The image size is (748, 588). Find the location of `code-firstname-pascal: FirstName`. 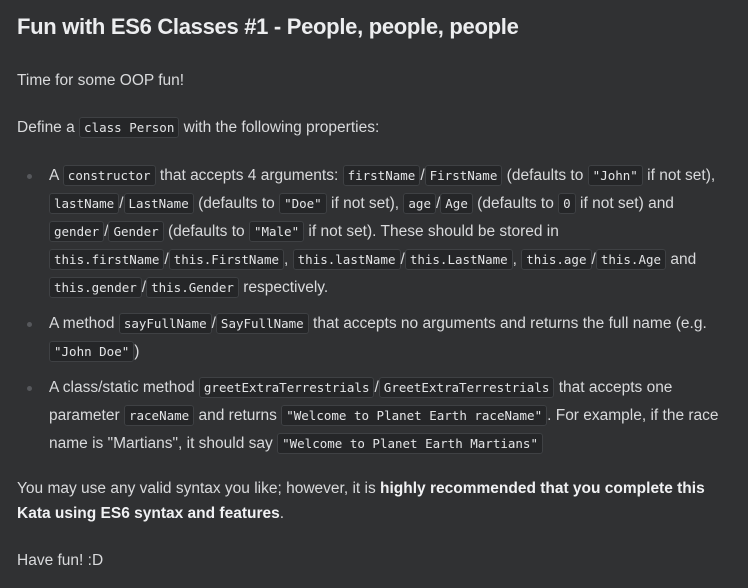

code-firstname-pascal: FirstName is located at coordinates (463, 175).